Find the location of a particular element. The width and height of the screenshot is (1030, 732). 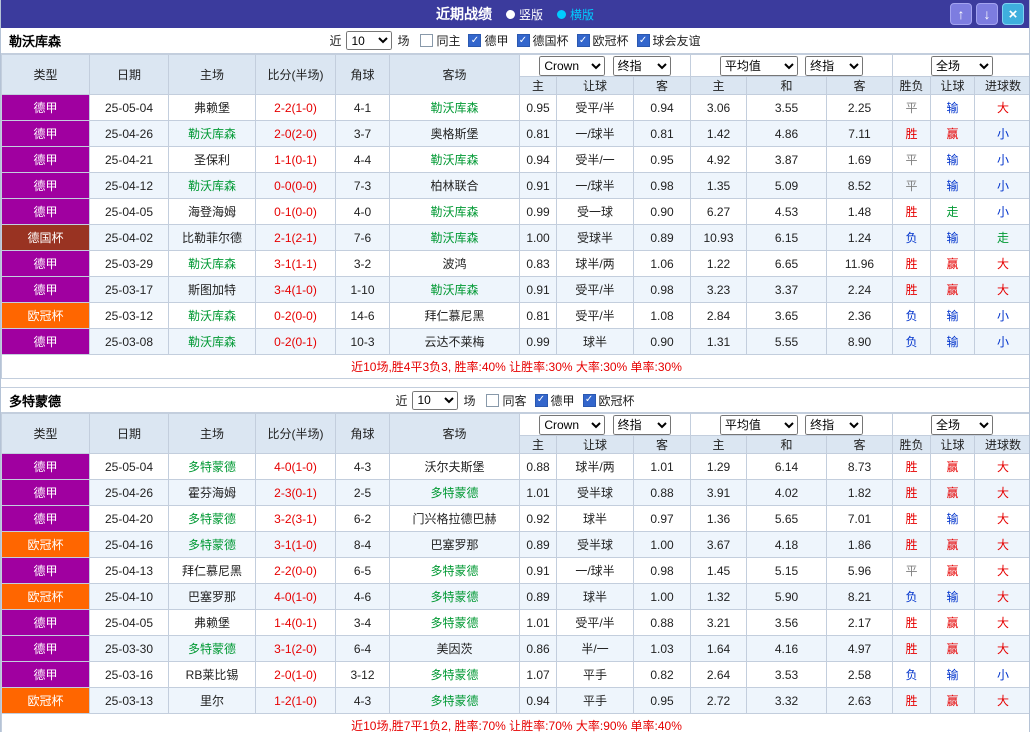

subcol-handicap: 让球 is located at coordinates (595, 444).